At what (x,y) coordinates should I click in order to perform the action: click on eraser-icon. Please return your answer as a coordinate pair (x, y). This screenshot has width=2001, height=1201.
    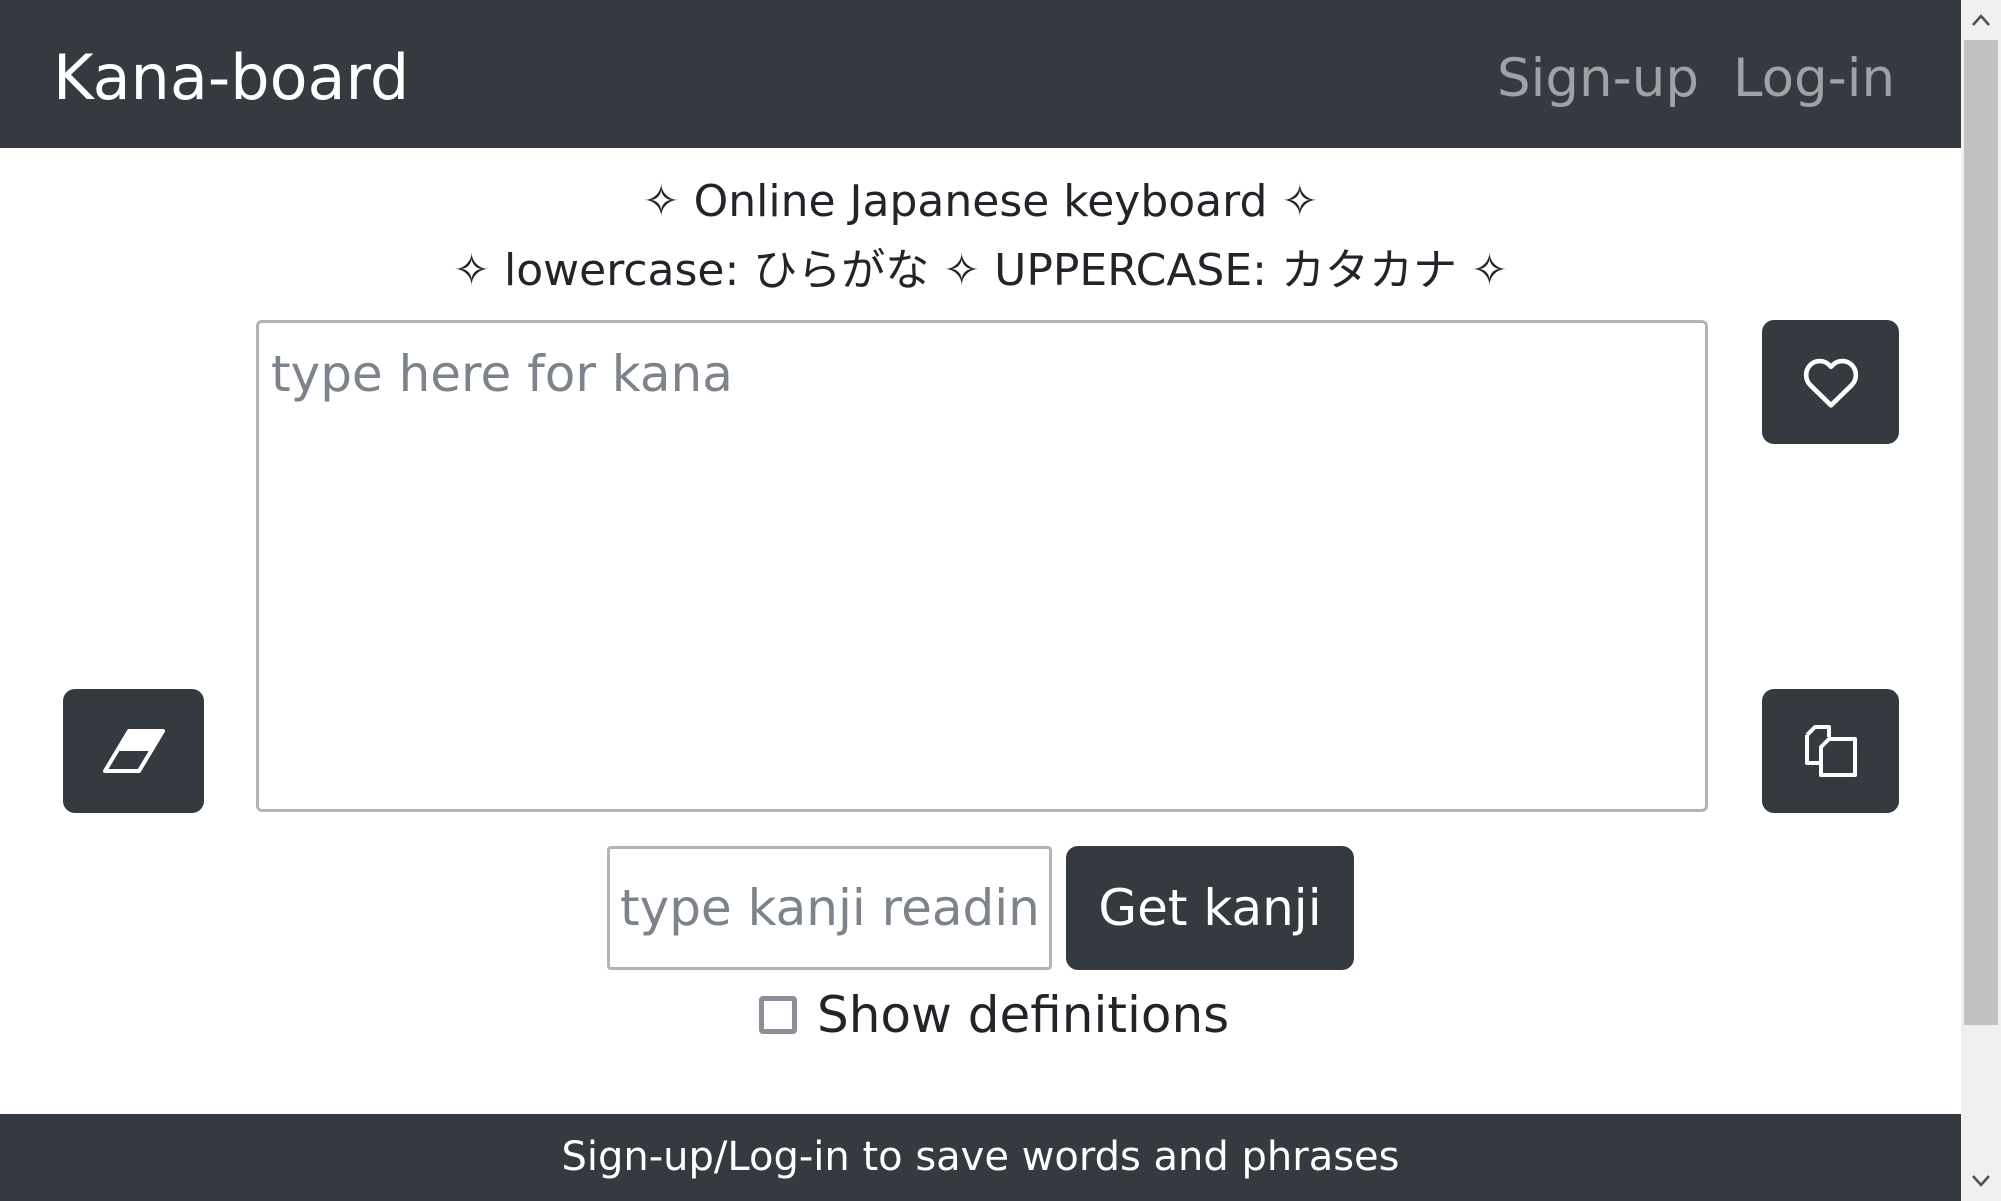
    Looking at the image, I should click on (133, 751).